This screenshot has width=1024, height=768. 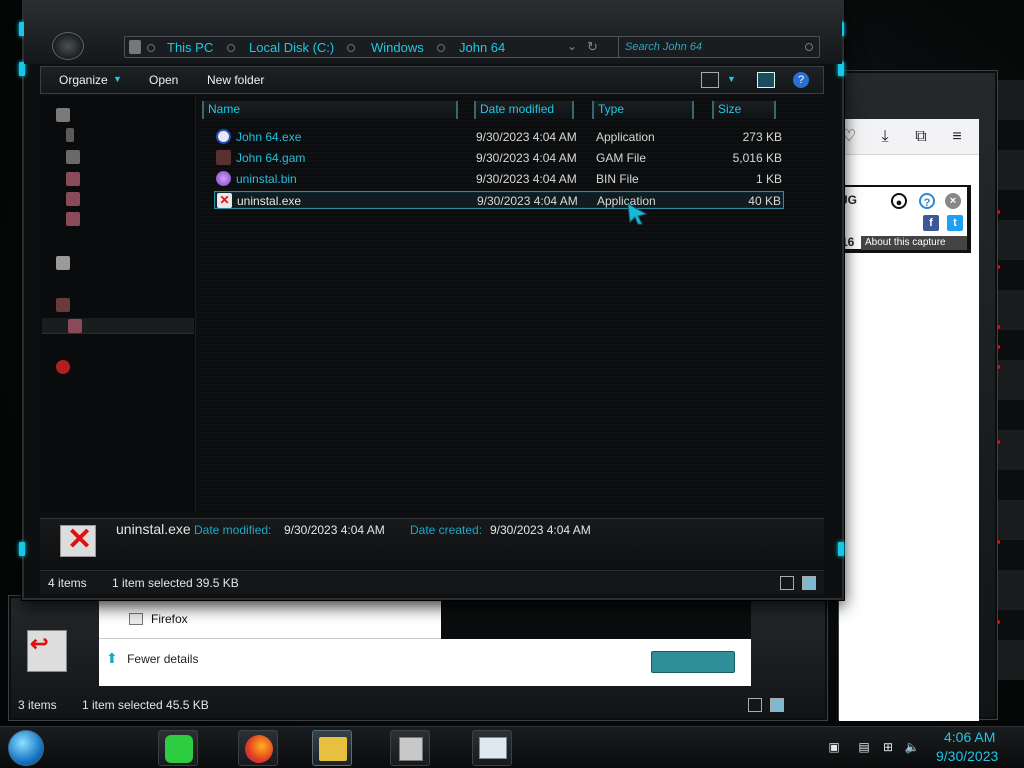 What do you see at coordinates (269, 137) in the screenshot?
I see `file-name: John 64.exe` at bounding box center [269, 137].